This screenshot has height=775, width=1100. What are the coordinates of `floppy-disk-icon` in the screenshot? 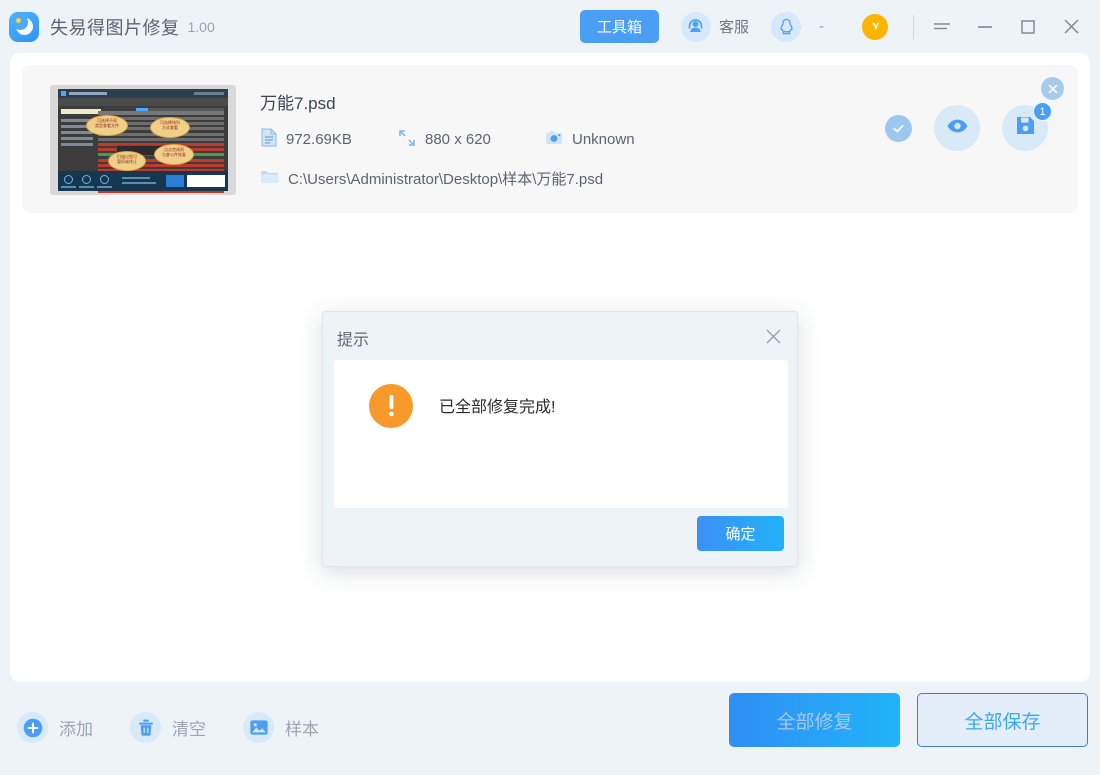 It's located at (1025, 128).